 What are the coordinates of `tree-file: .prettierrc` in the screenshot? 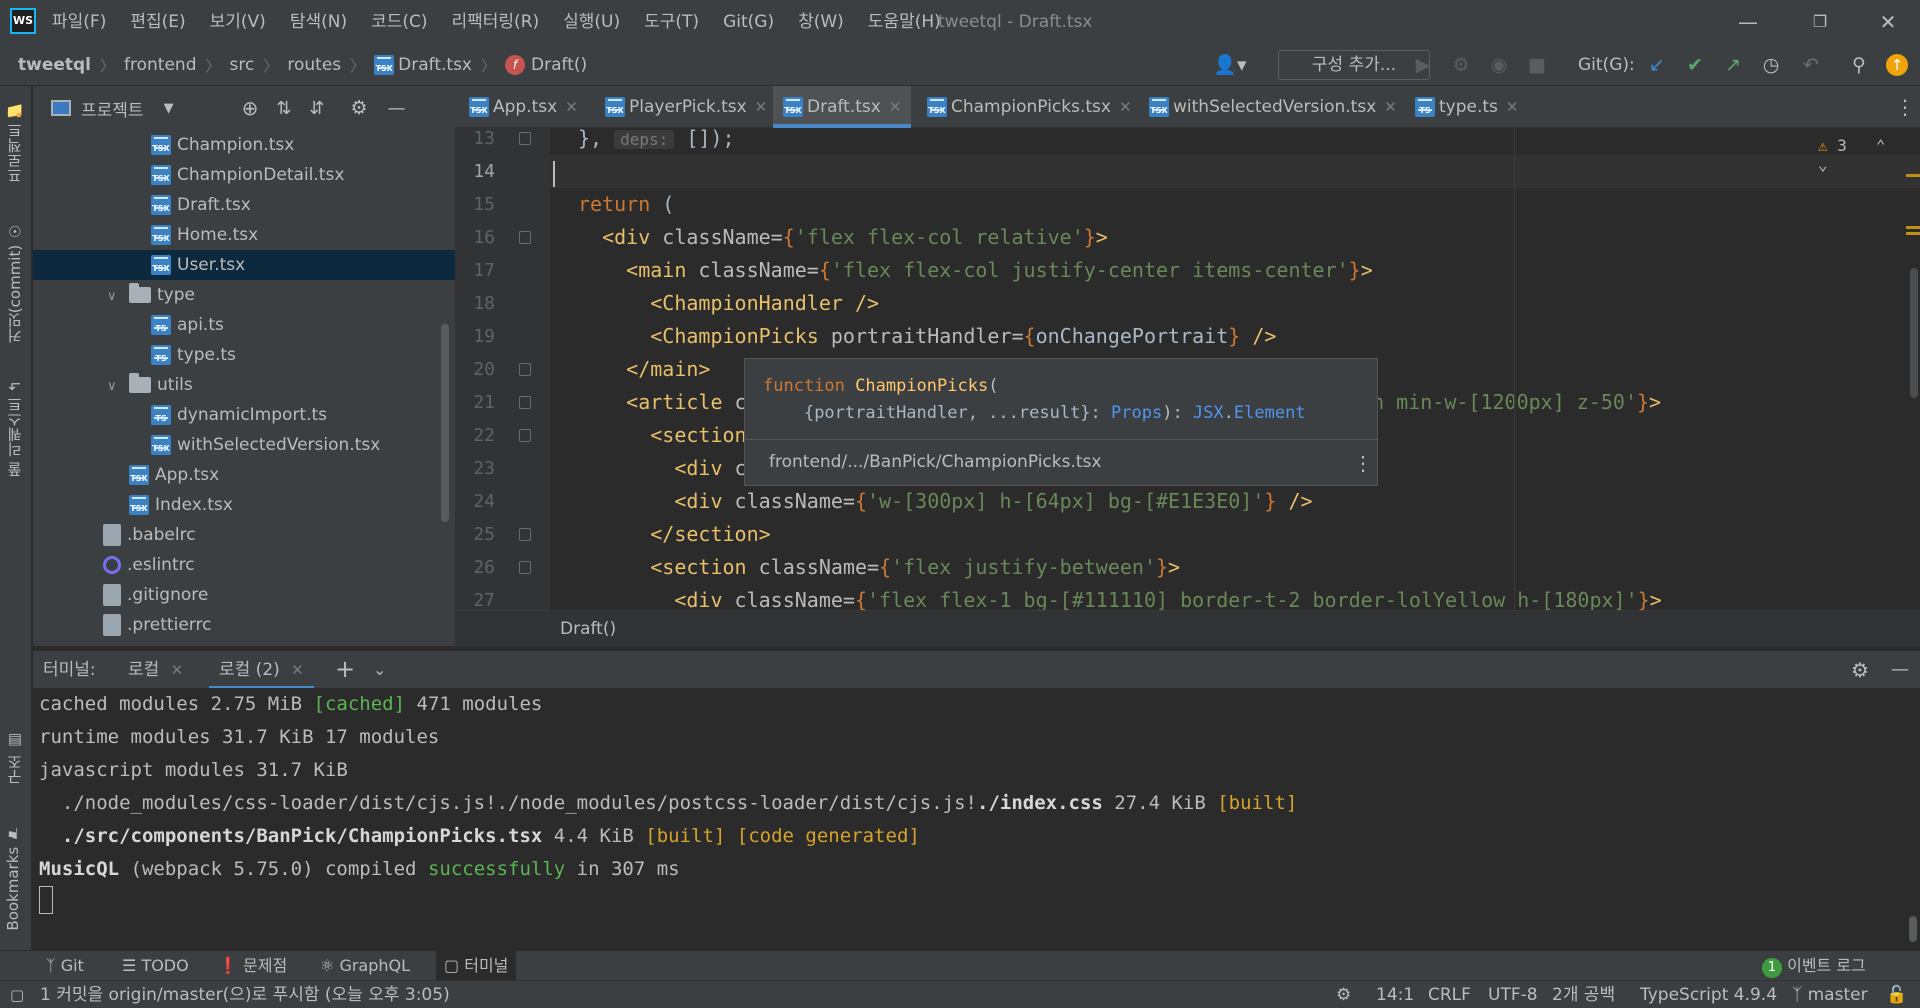 It's located at (244, 625).